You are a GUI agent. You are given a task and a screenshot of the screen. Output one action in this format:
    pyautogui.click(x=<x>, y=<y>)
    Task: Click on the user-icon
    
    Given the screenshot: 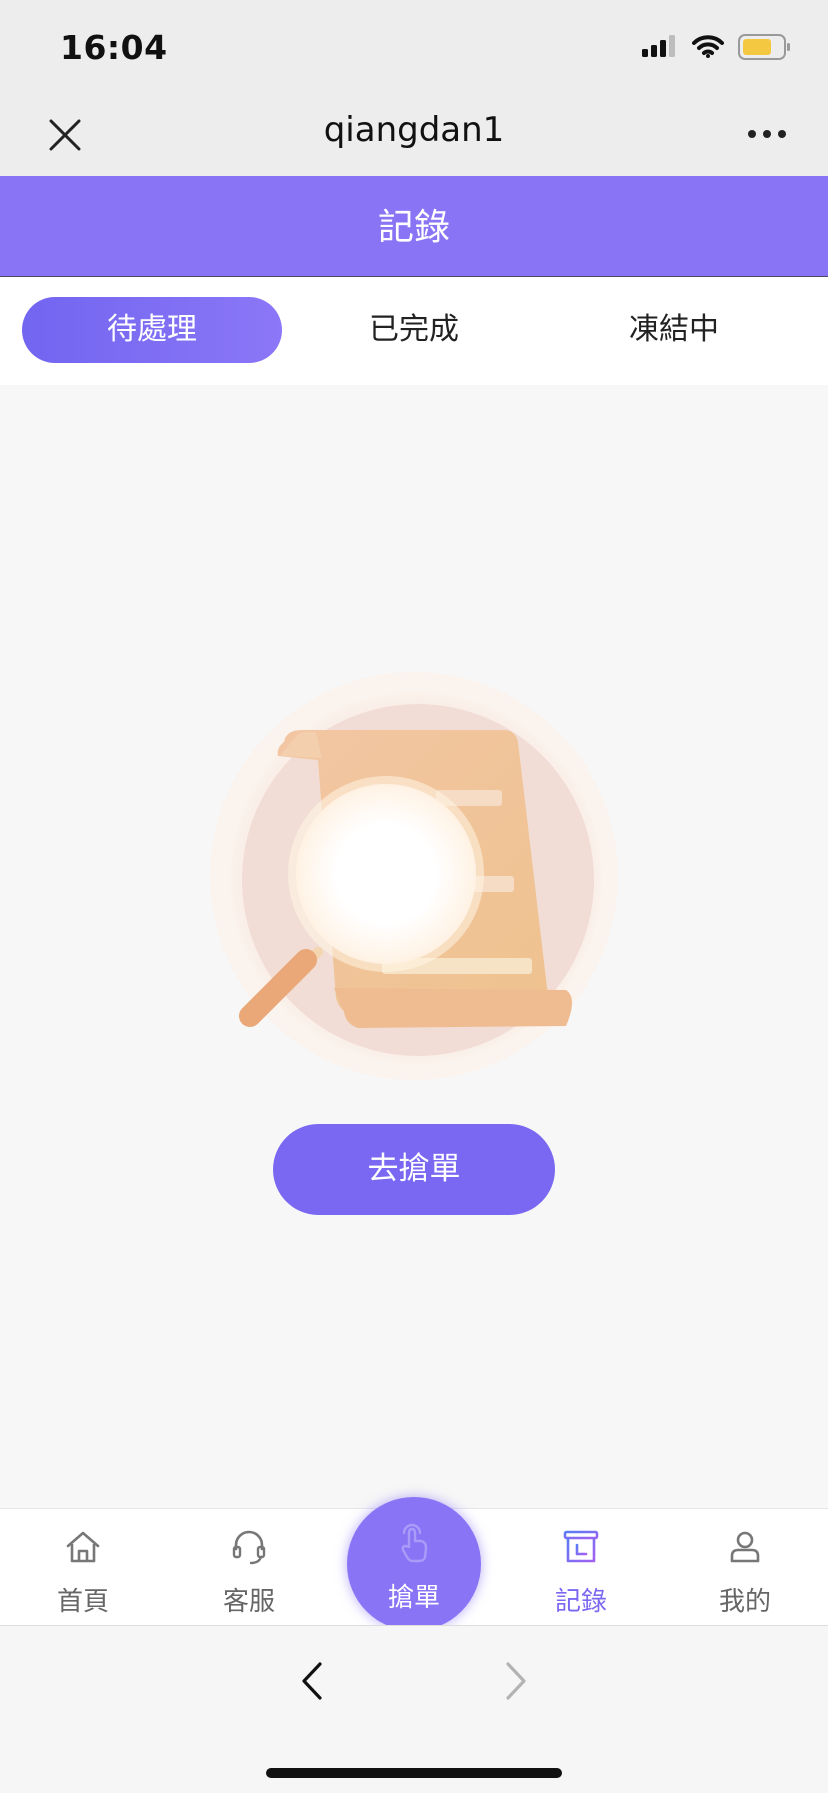 What is the action you would take?
    pyautogui.click(x=745, y=1547)
    